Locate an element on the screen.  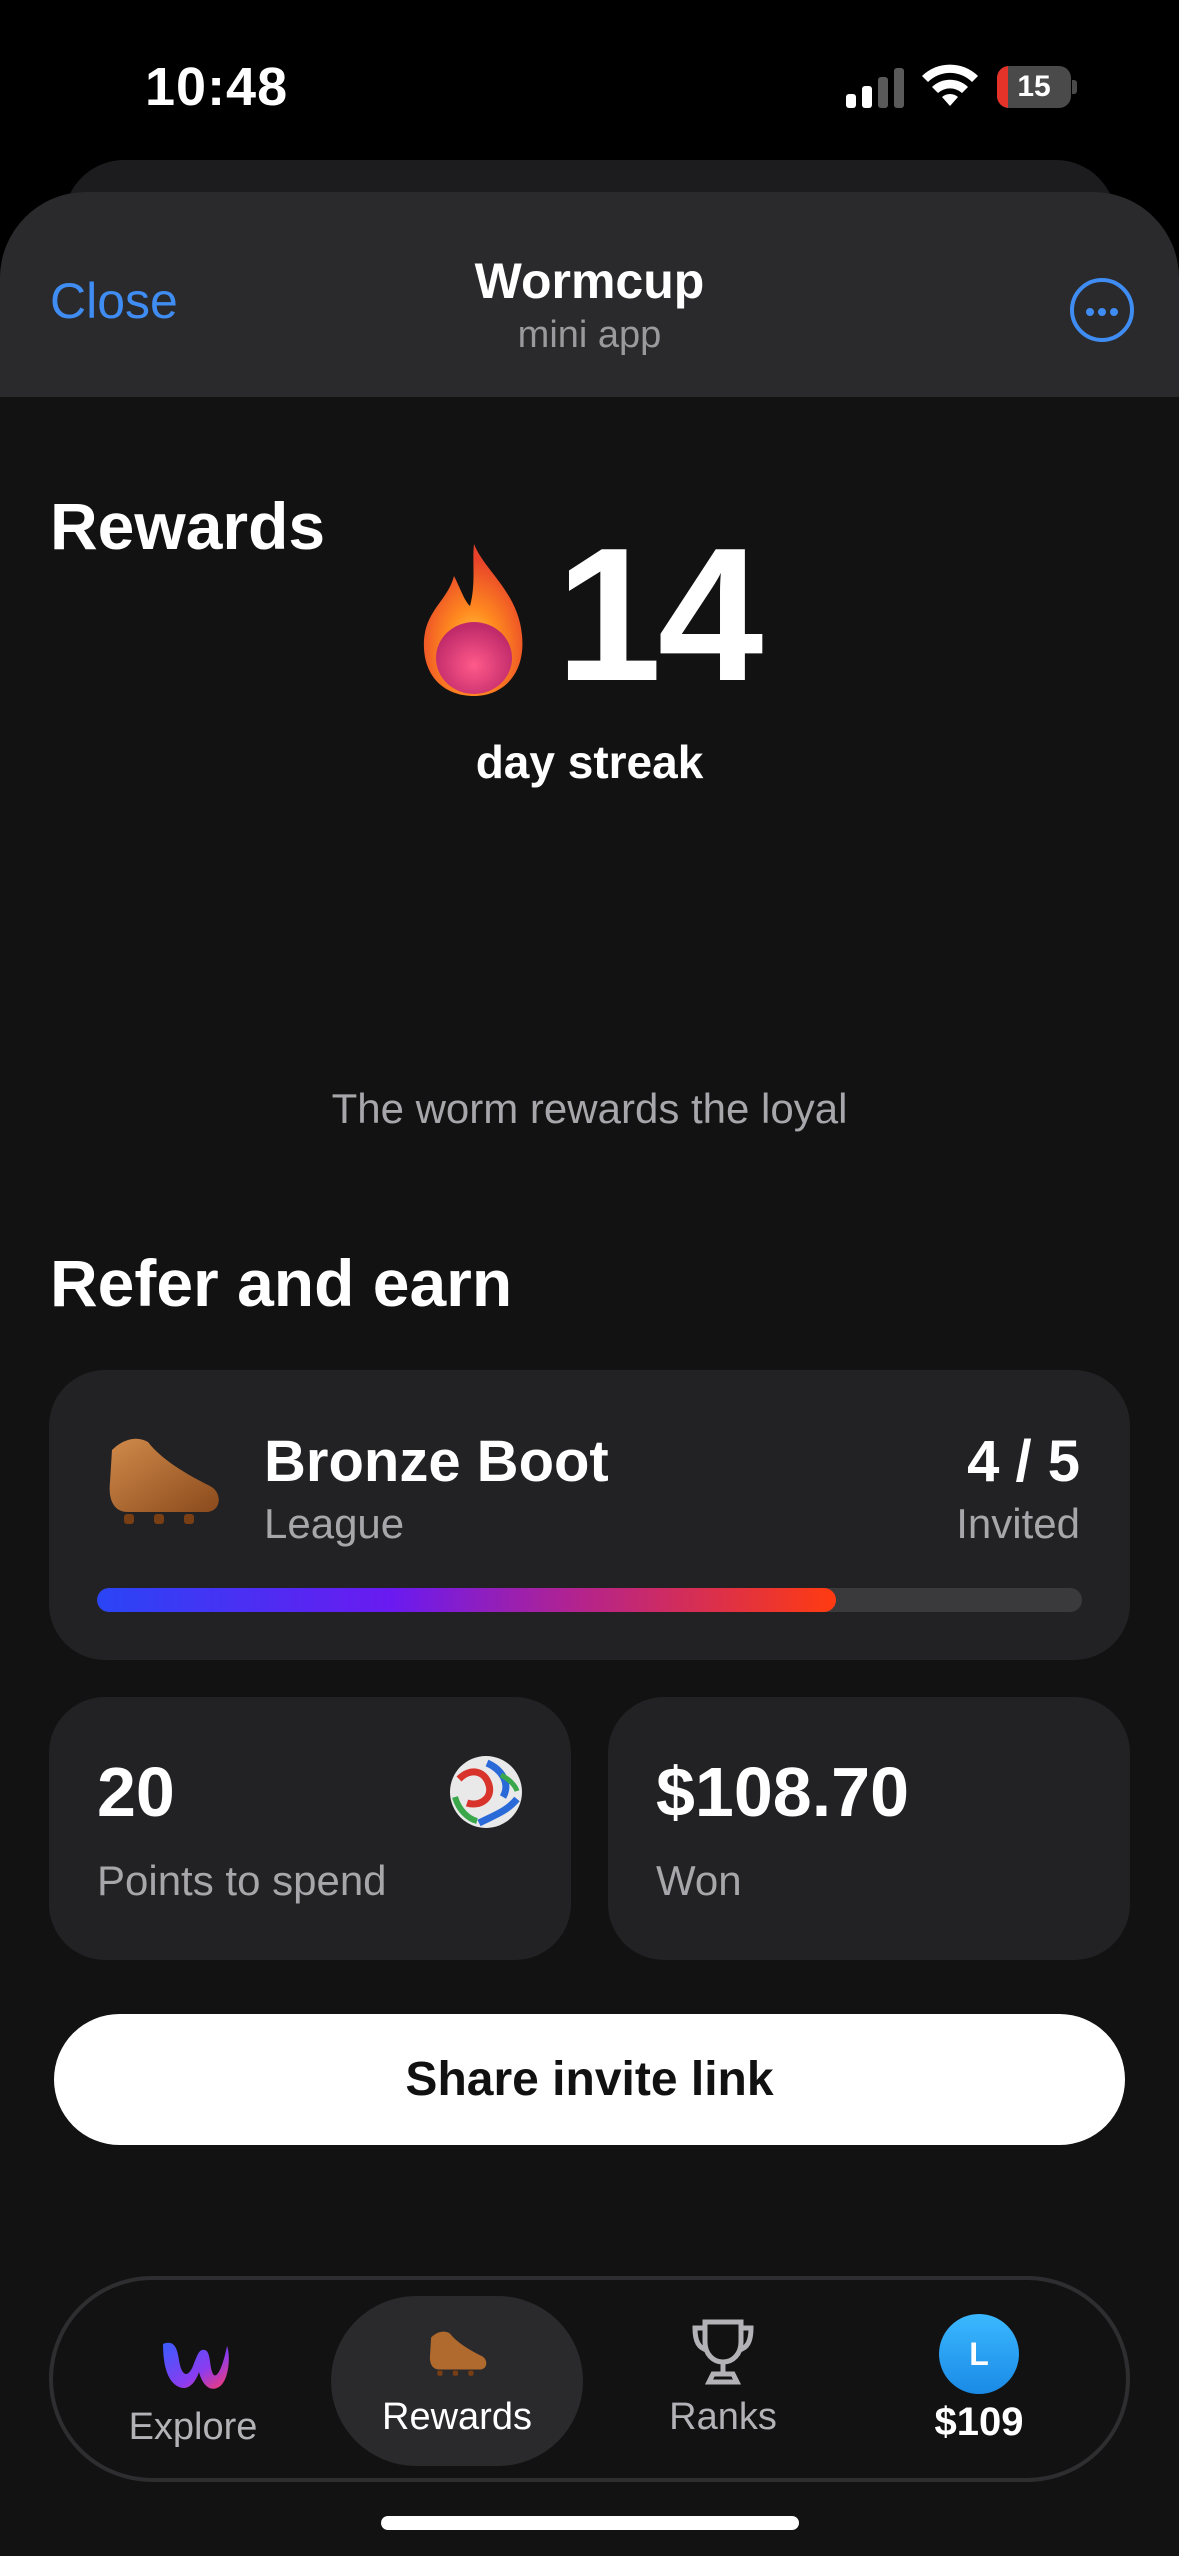
battery-indicator: 15 is located at coordinates (1037, 87).